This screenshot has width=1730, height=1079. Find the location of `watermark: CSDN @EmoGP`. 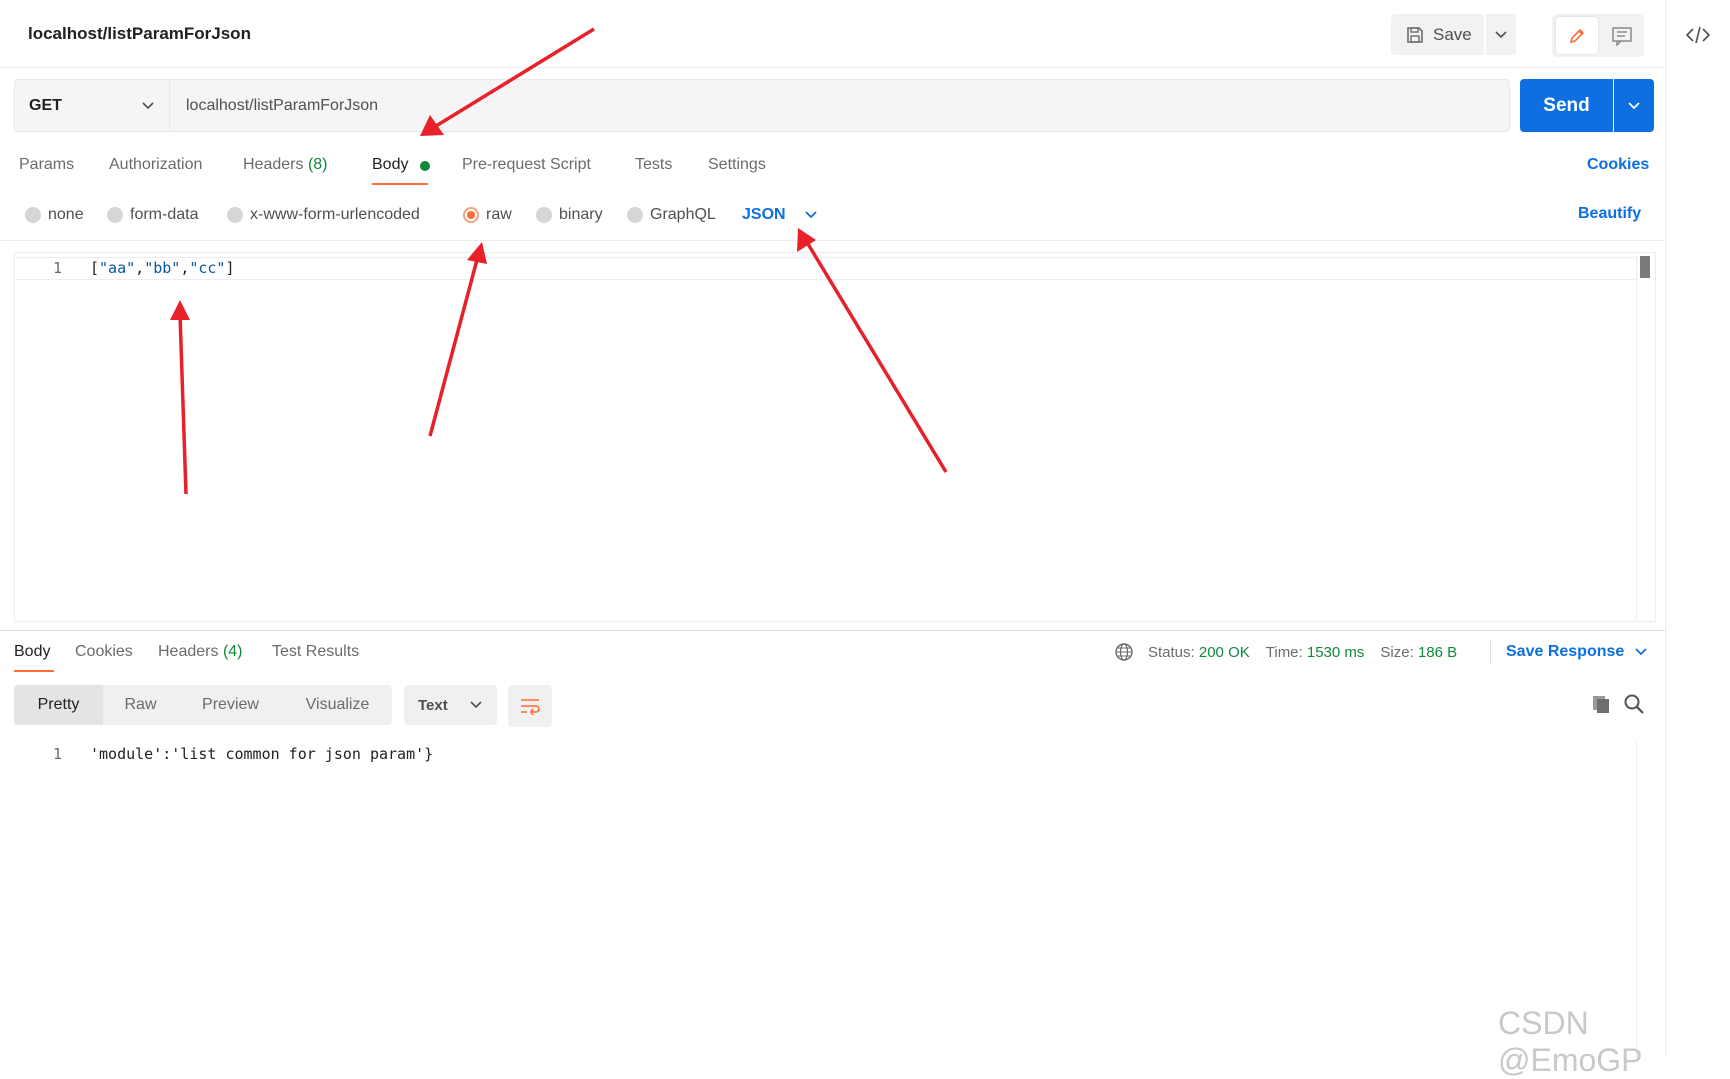

watermark: CSDN @EmoGP is located at coordinates (1570, 1041).